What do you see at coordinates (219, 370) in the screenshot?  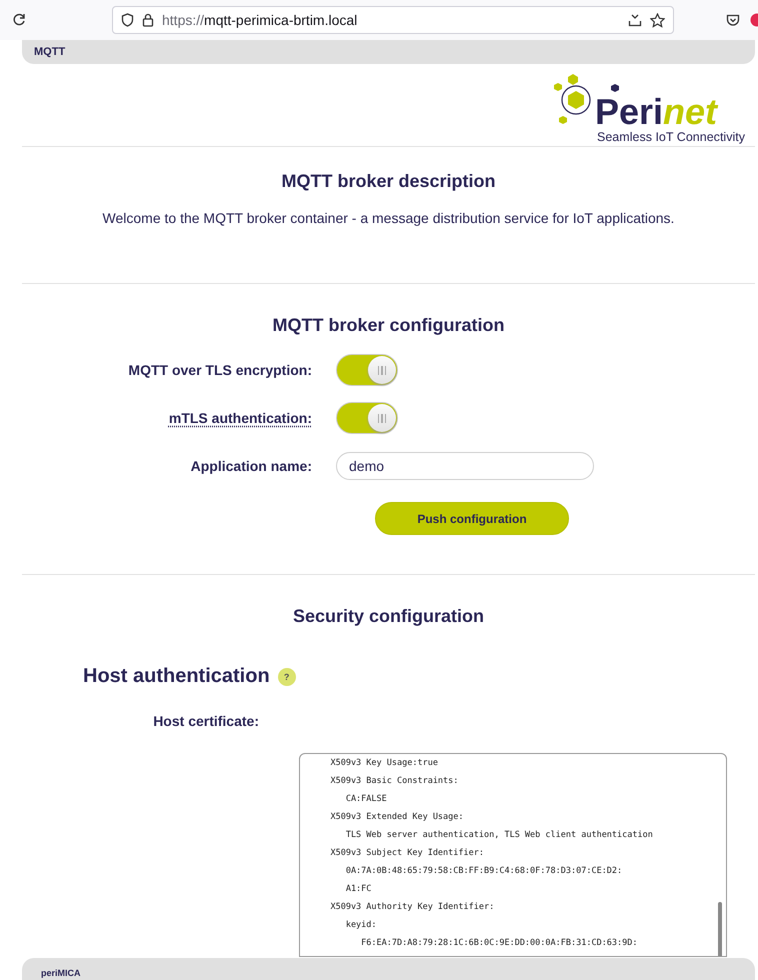 I see `field-label: MQTT over TLS encryption:` at bounding box center [219, 370].